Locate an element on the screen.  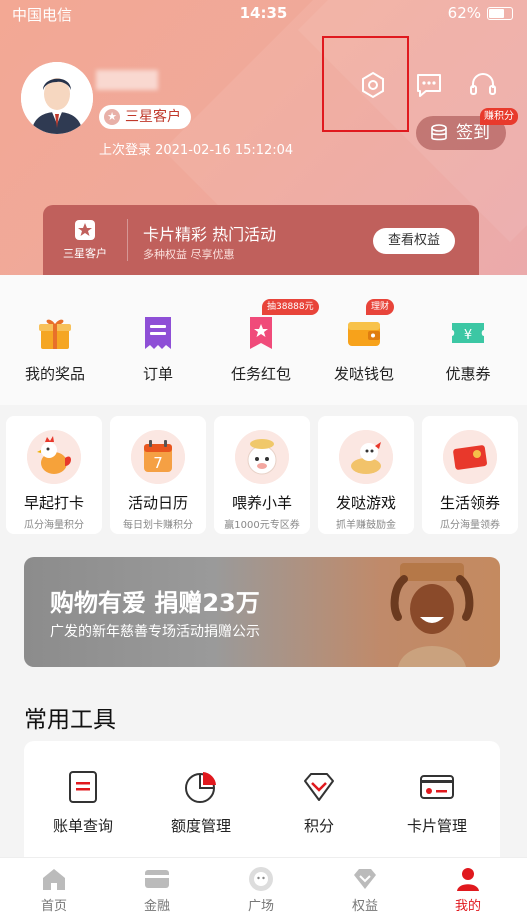
tab-finance: 金融 is located at coordinates (157, 890).